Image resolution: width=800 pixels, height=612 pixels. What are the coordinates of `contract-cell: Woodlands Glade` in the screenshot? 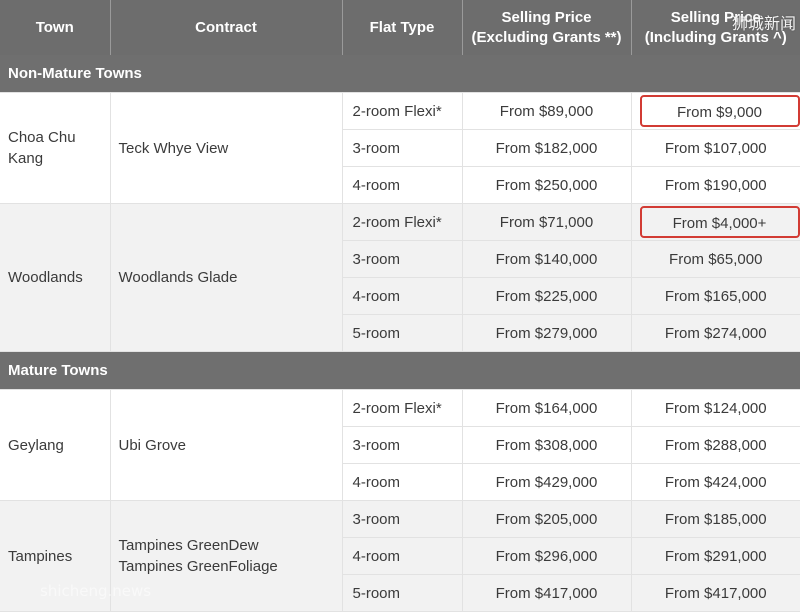 It's located at (226, 277).